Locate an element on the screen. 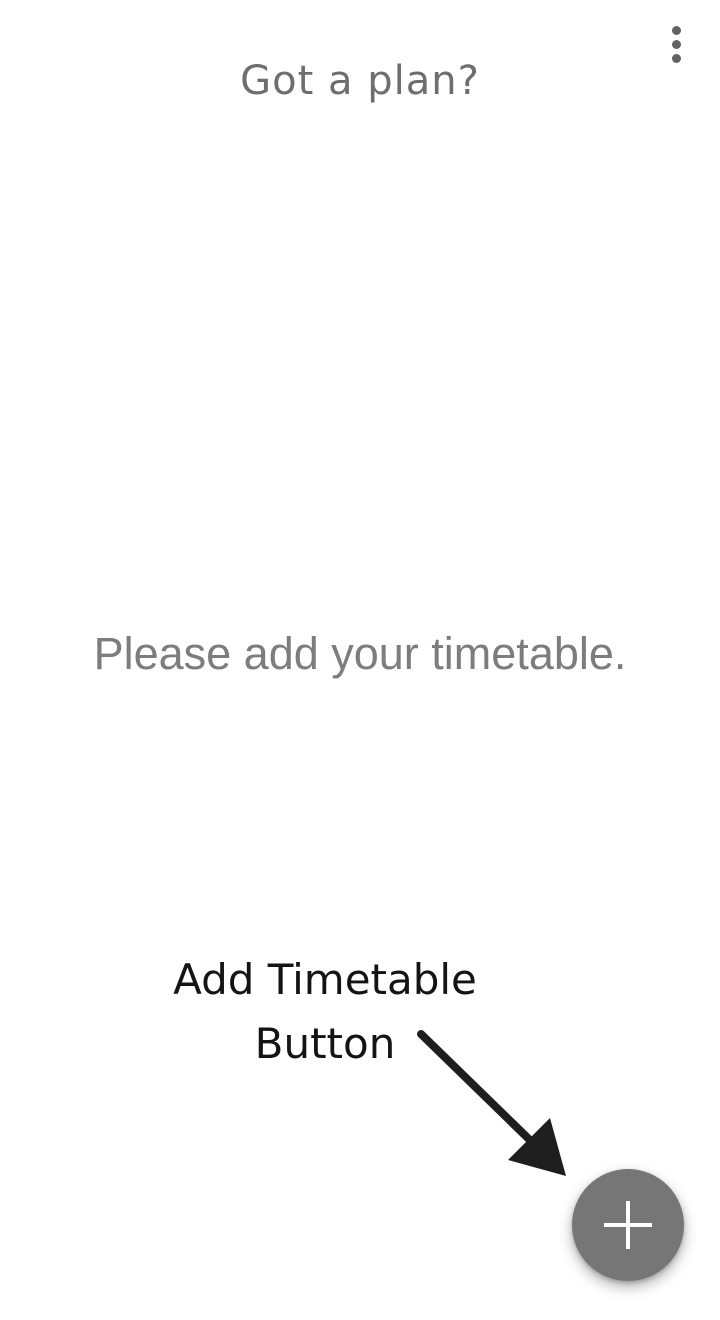 The height and width of the screenshot is (1320, 720). empty-state-message: Please add your timetable. is located at coordinates (360, 653).